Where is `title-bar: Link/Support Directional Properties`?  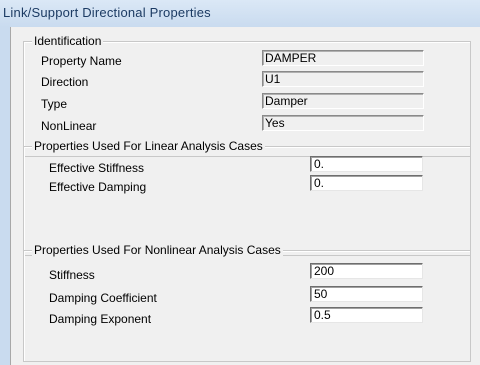 title-bar: Link/Support Directional Properties is located at coordinates (240, 14).